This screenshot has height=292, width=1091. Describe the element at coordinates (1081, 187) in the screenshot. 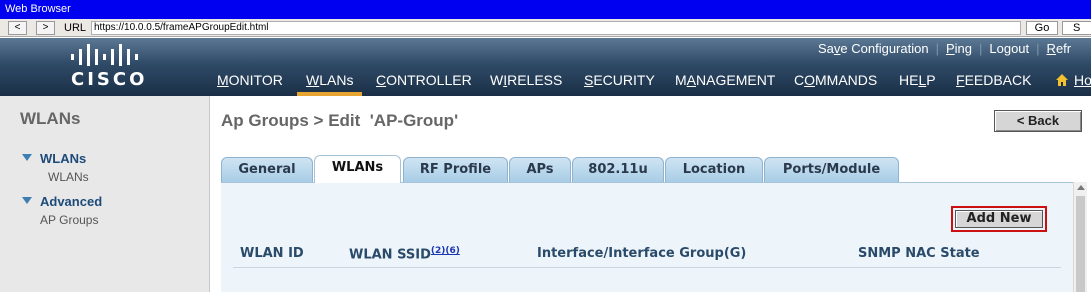

I see `scroll-up-arrow-icon` at that location.